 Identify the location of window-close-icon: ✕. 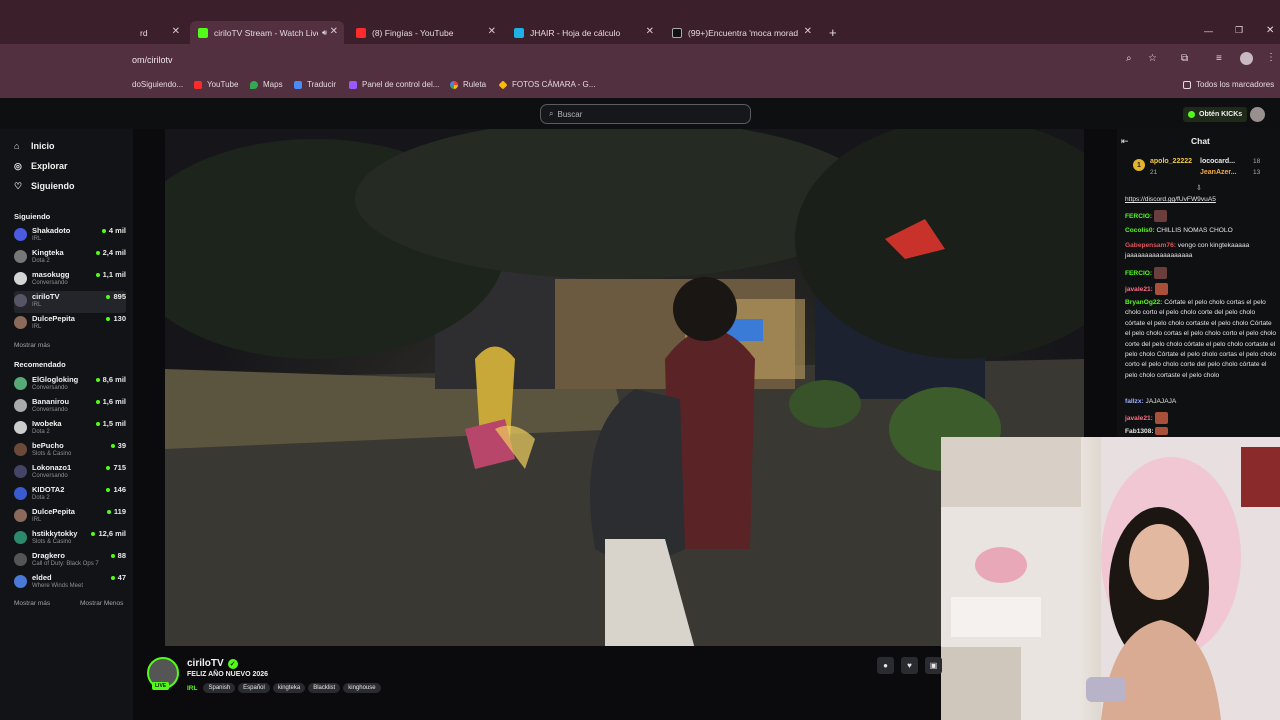
(1270, 30).